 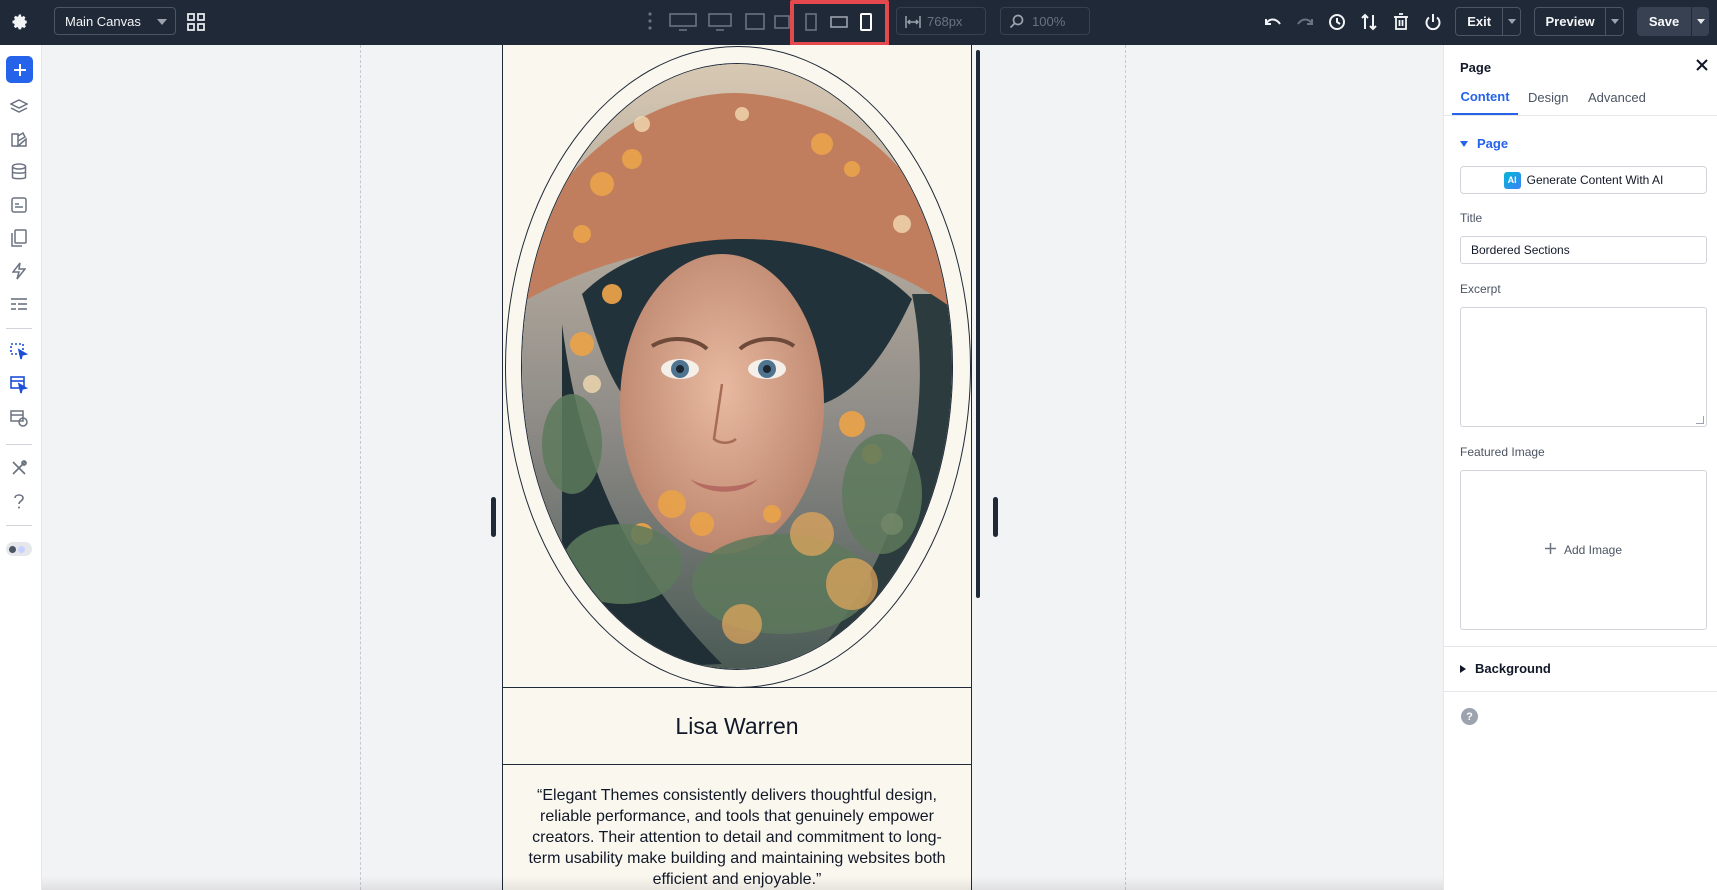 What do you see at coordinates (913, 23) in the screenshot?
I see `width-arrows-icon` at bounding box center [913, 23].